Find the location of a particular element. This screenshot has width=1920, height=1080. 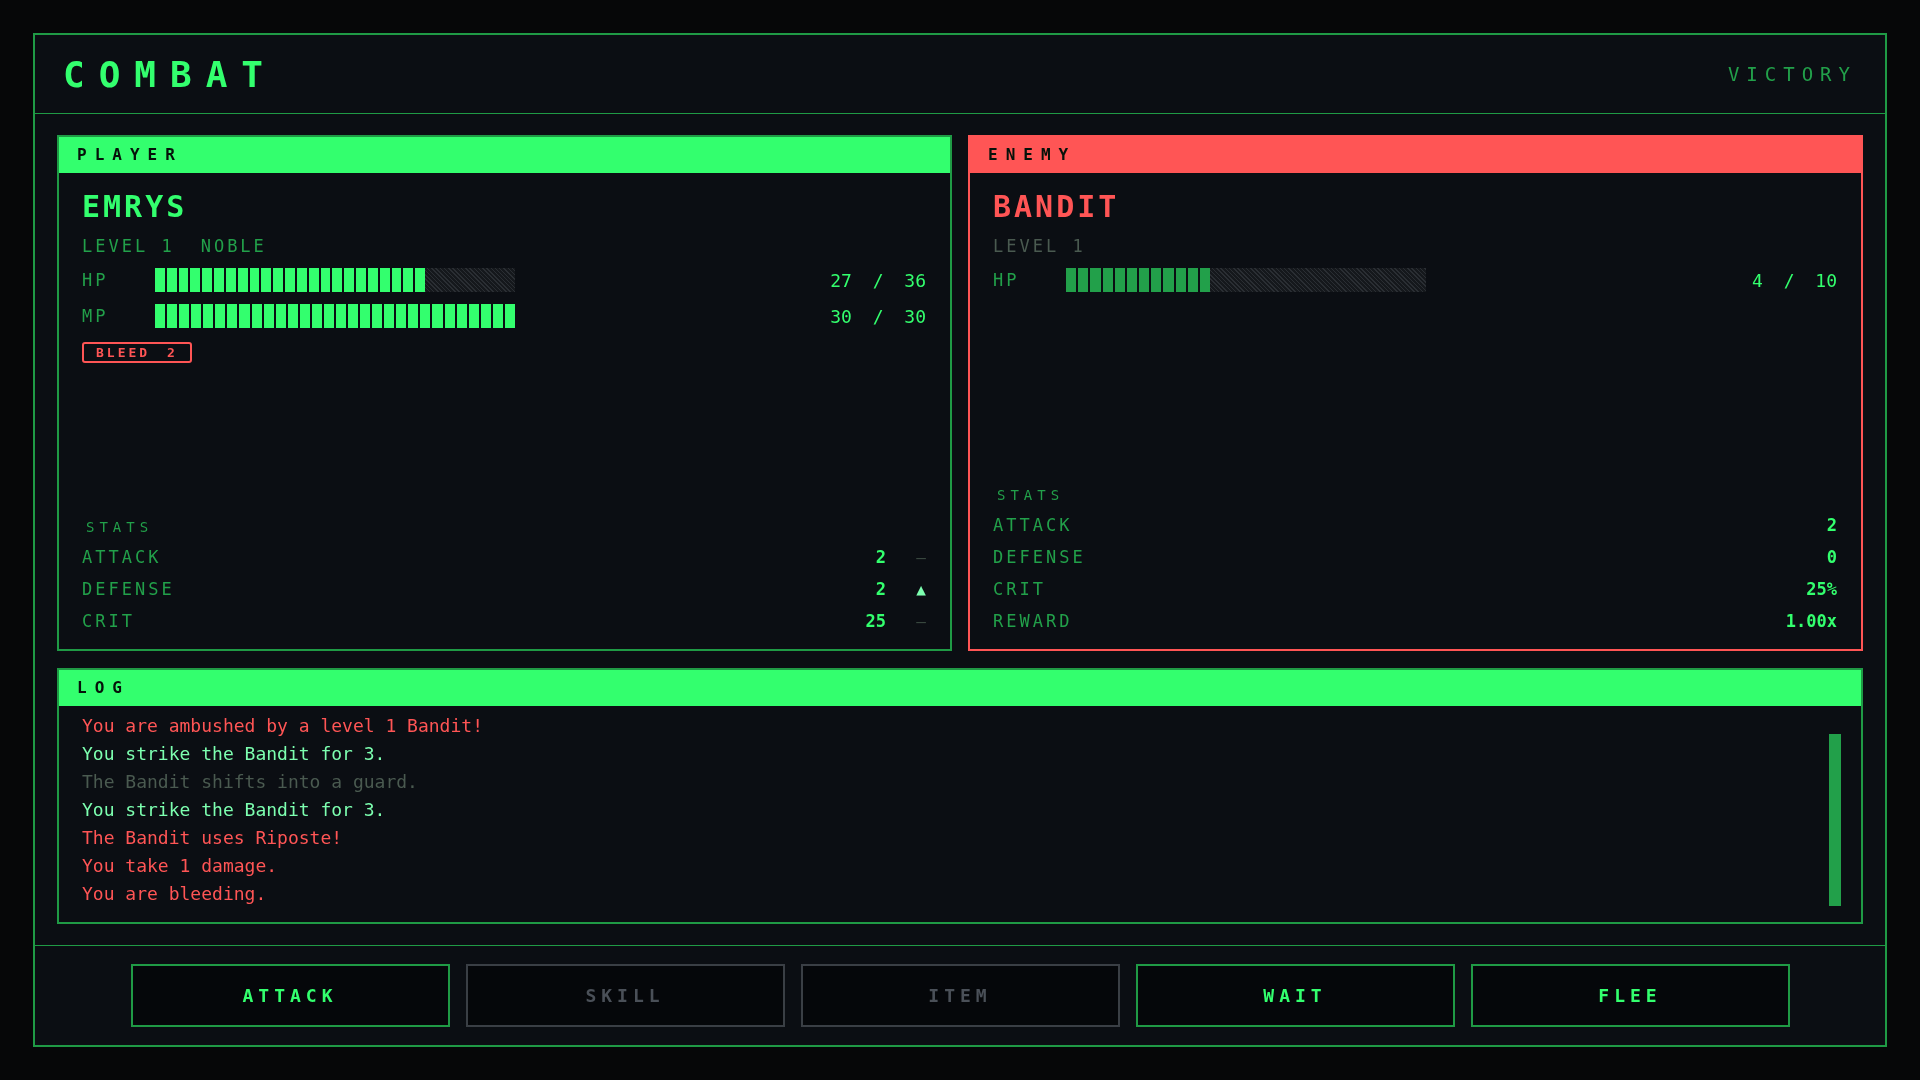

log-line: You take 1 damage. is located at coordinates (180, 866).